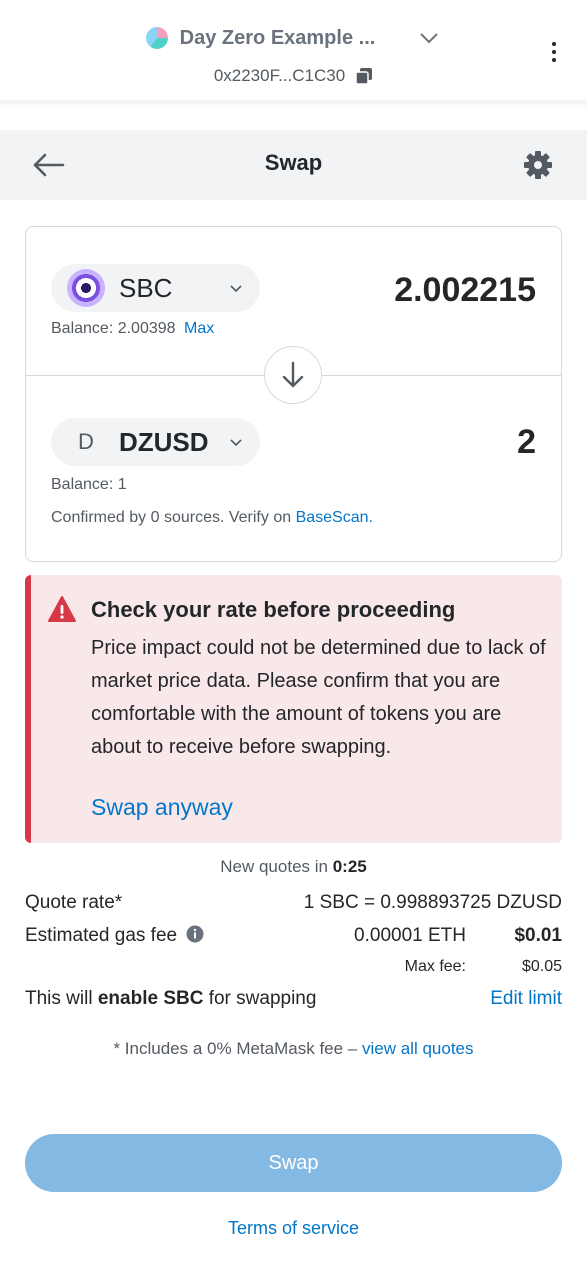 Image resolution: width=587 pixels, height=1266 pixels. What do you see at coordinates (156, 38) in the screenshot?
I see `account-avatar` at bounding box center [156, 38].